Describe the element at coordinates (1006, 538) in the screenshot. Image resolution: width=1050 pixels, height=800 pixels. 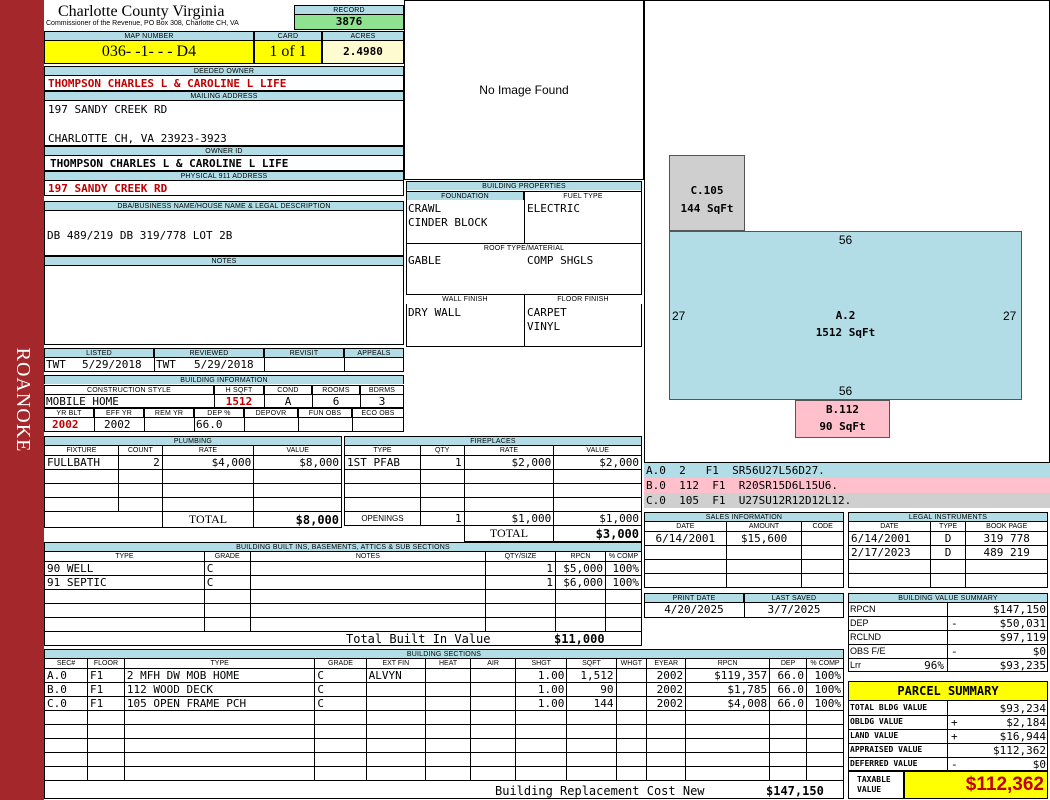
I see `legal-bookpage: 319 778` at that location.